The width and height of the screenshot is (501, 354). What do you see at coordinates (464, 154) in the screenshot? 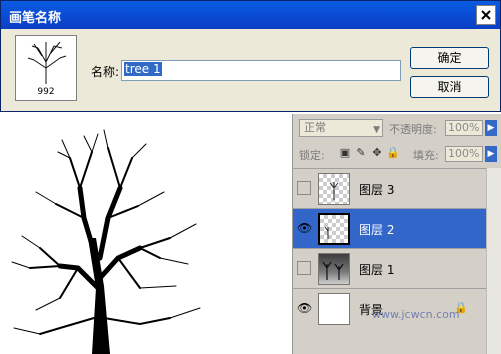
I see `fill-field: 100%` at bounding box center [464, 154].